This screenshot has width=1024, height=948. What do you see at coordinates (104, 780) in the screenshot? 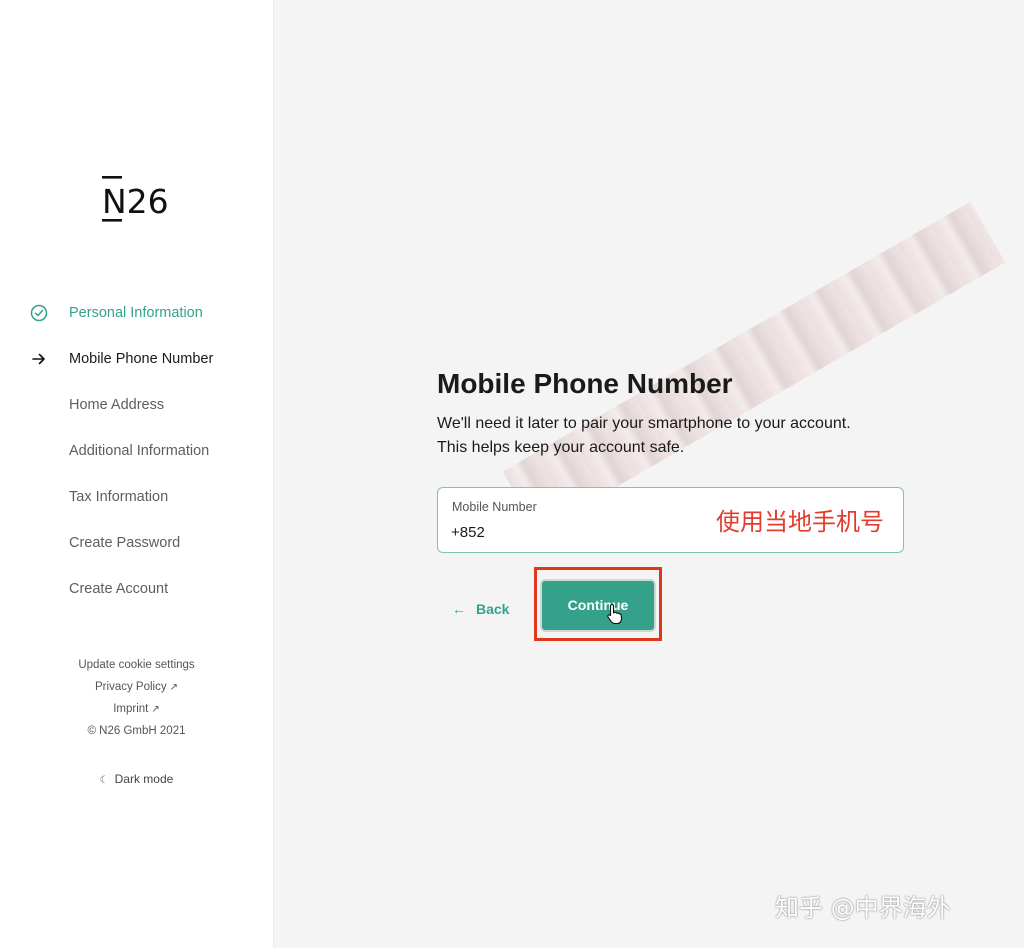
I see `moon-icon: ☾` at bounding box center [104, 780].